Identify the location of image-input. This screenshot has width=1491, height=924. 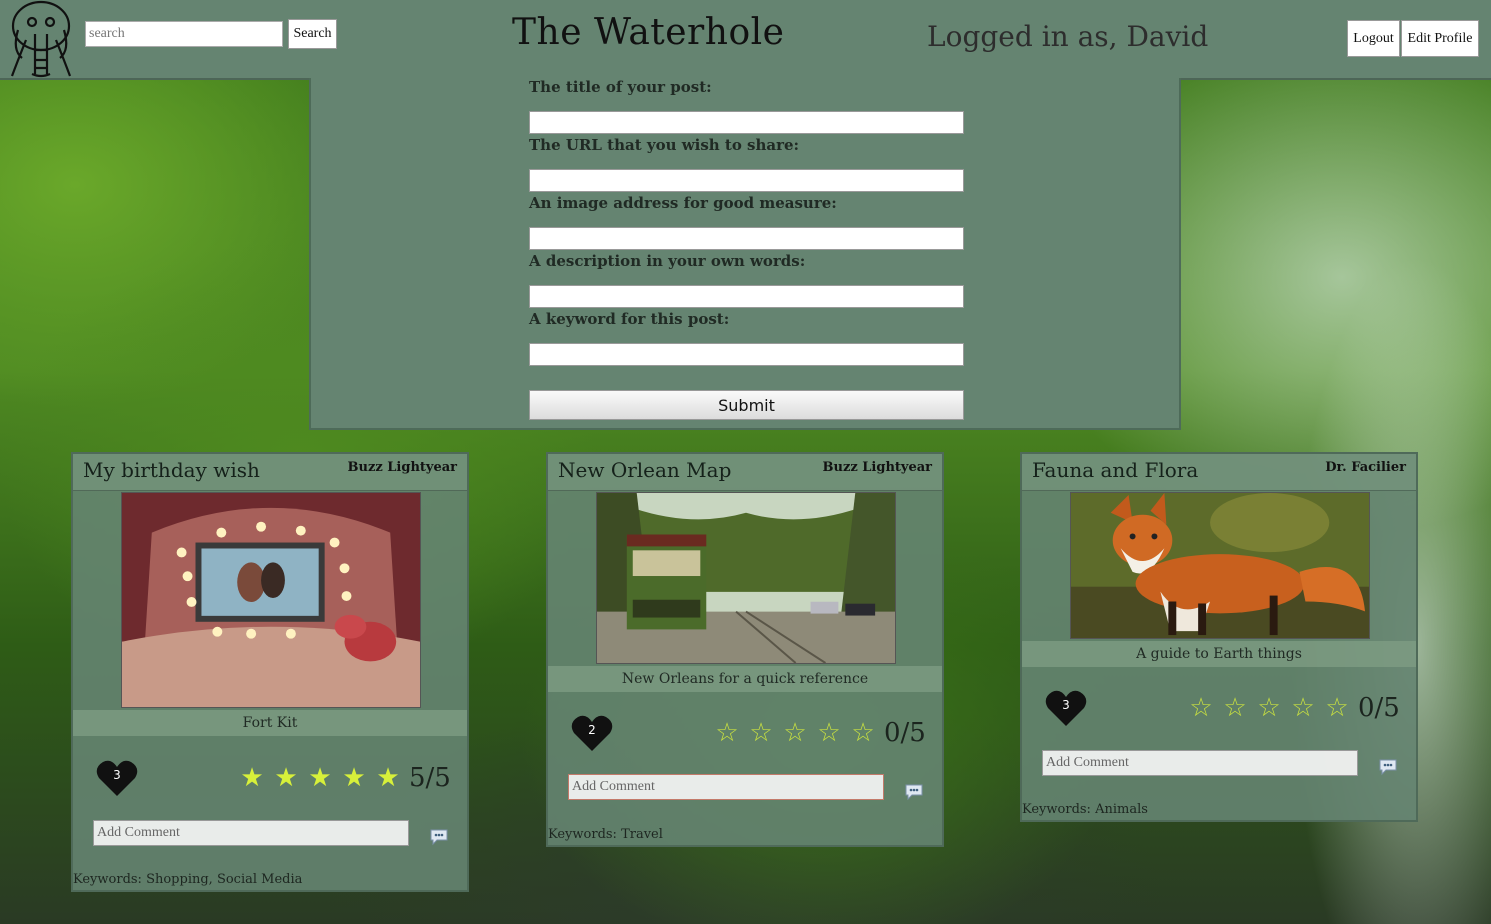
(746, 238).